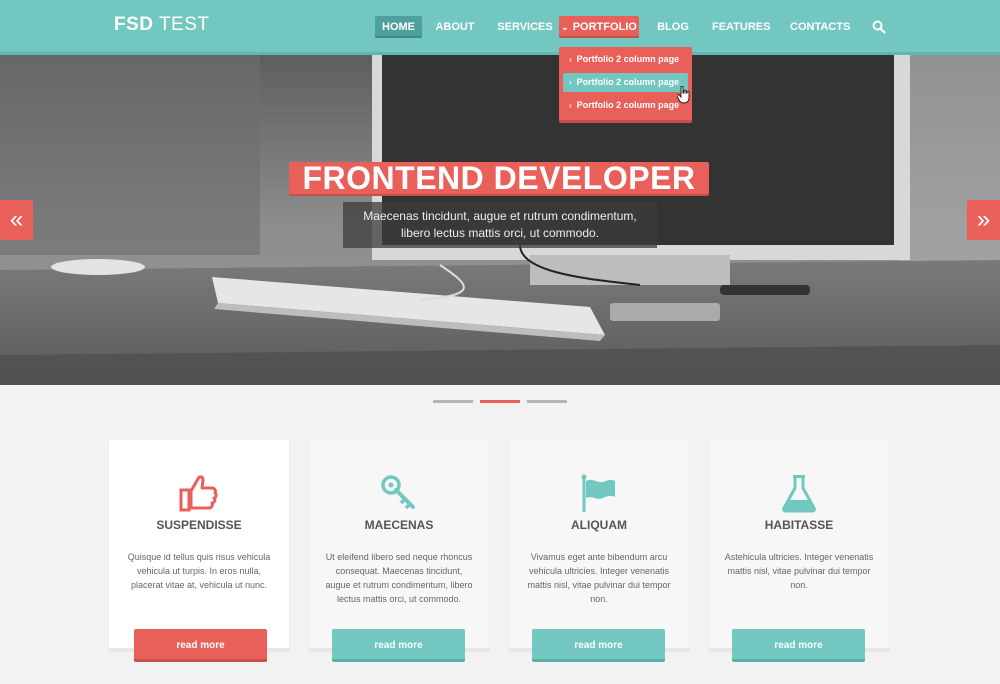  I want to click on double-chevron-left-icon: «, so click(16, 219).